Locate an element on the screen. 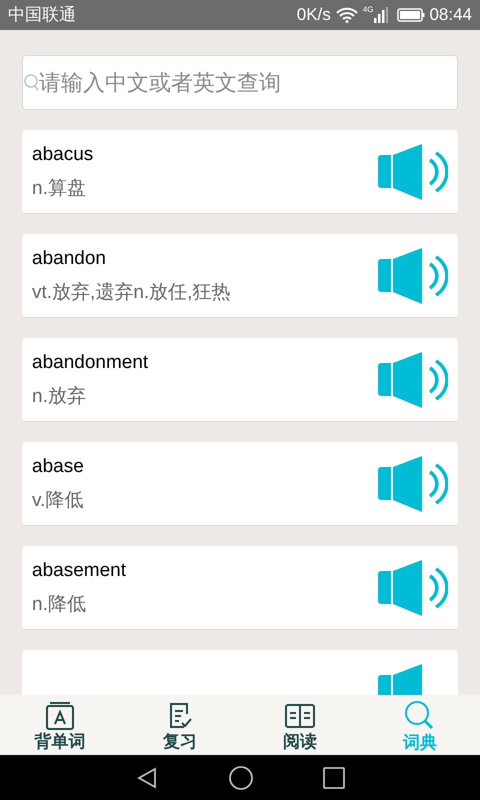 The width and height of the screenshot is (480, 800). word-meaning: v.降低 is located at coordinates (58, 500).